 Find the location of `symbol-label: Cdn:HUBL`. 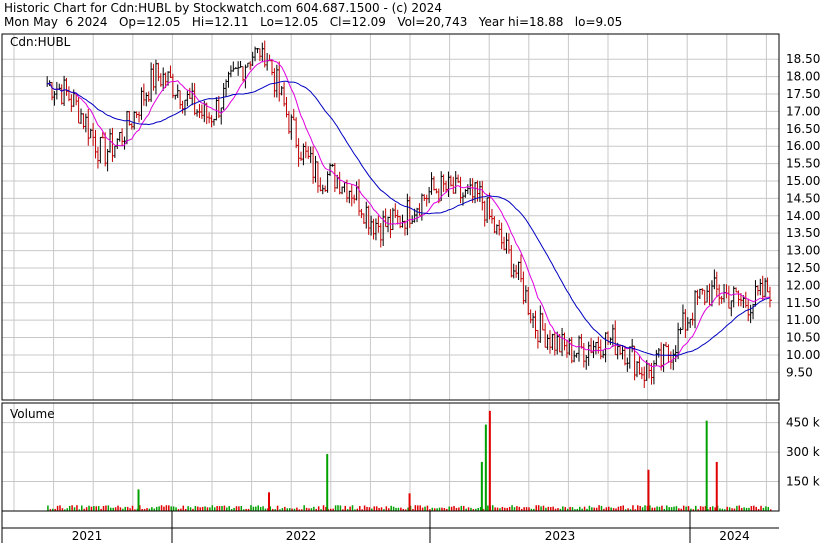

symbol-label: Cdn:HUBL is located at coordinates (40, 42).